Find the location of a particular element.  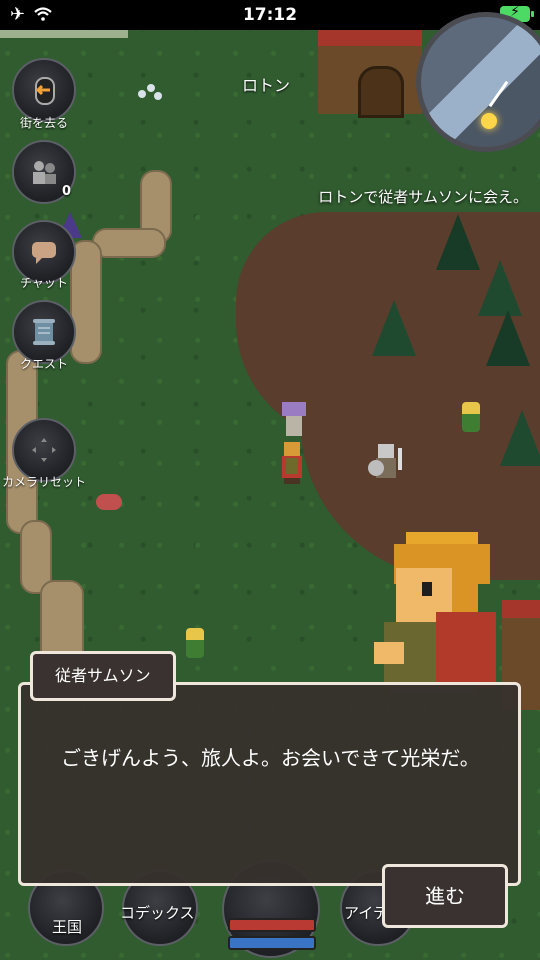

quest-objective: ロトンで従者サムソンに会え。 is located at coordinates (423, 197).